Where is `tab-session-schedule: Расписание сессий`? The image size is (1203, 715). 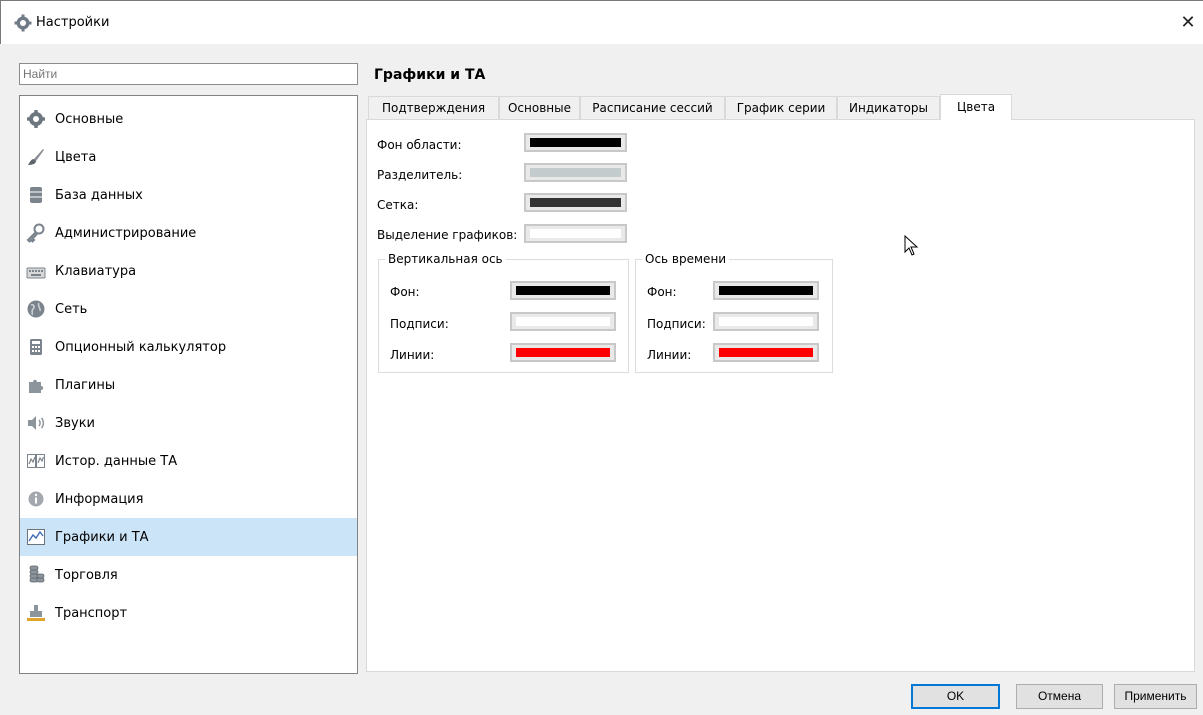
tab-session-schedule: Расписание сессий is located at coordinates (652, 107).